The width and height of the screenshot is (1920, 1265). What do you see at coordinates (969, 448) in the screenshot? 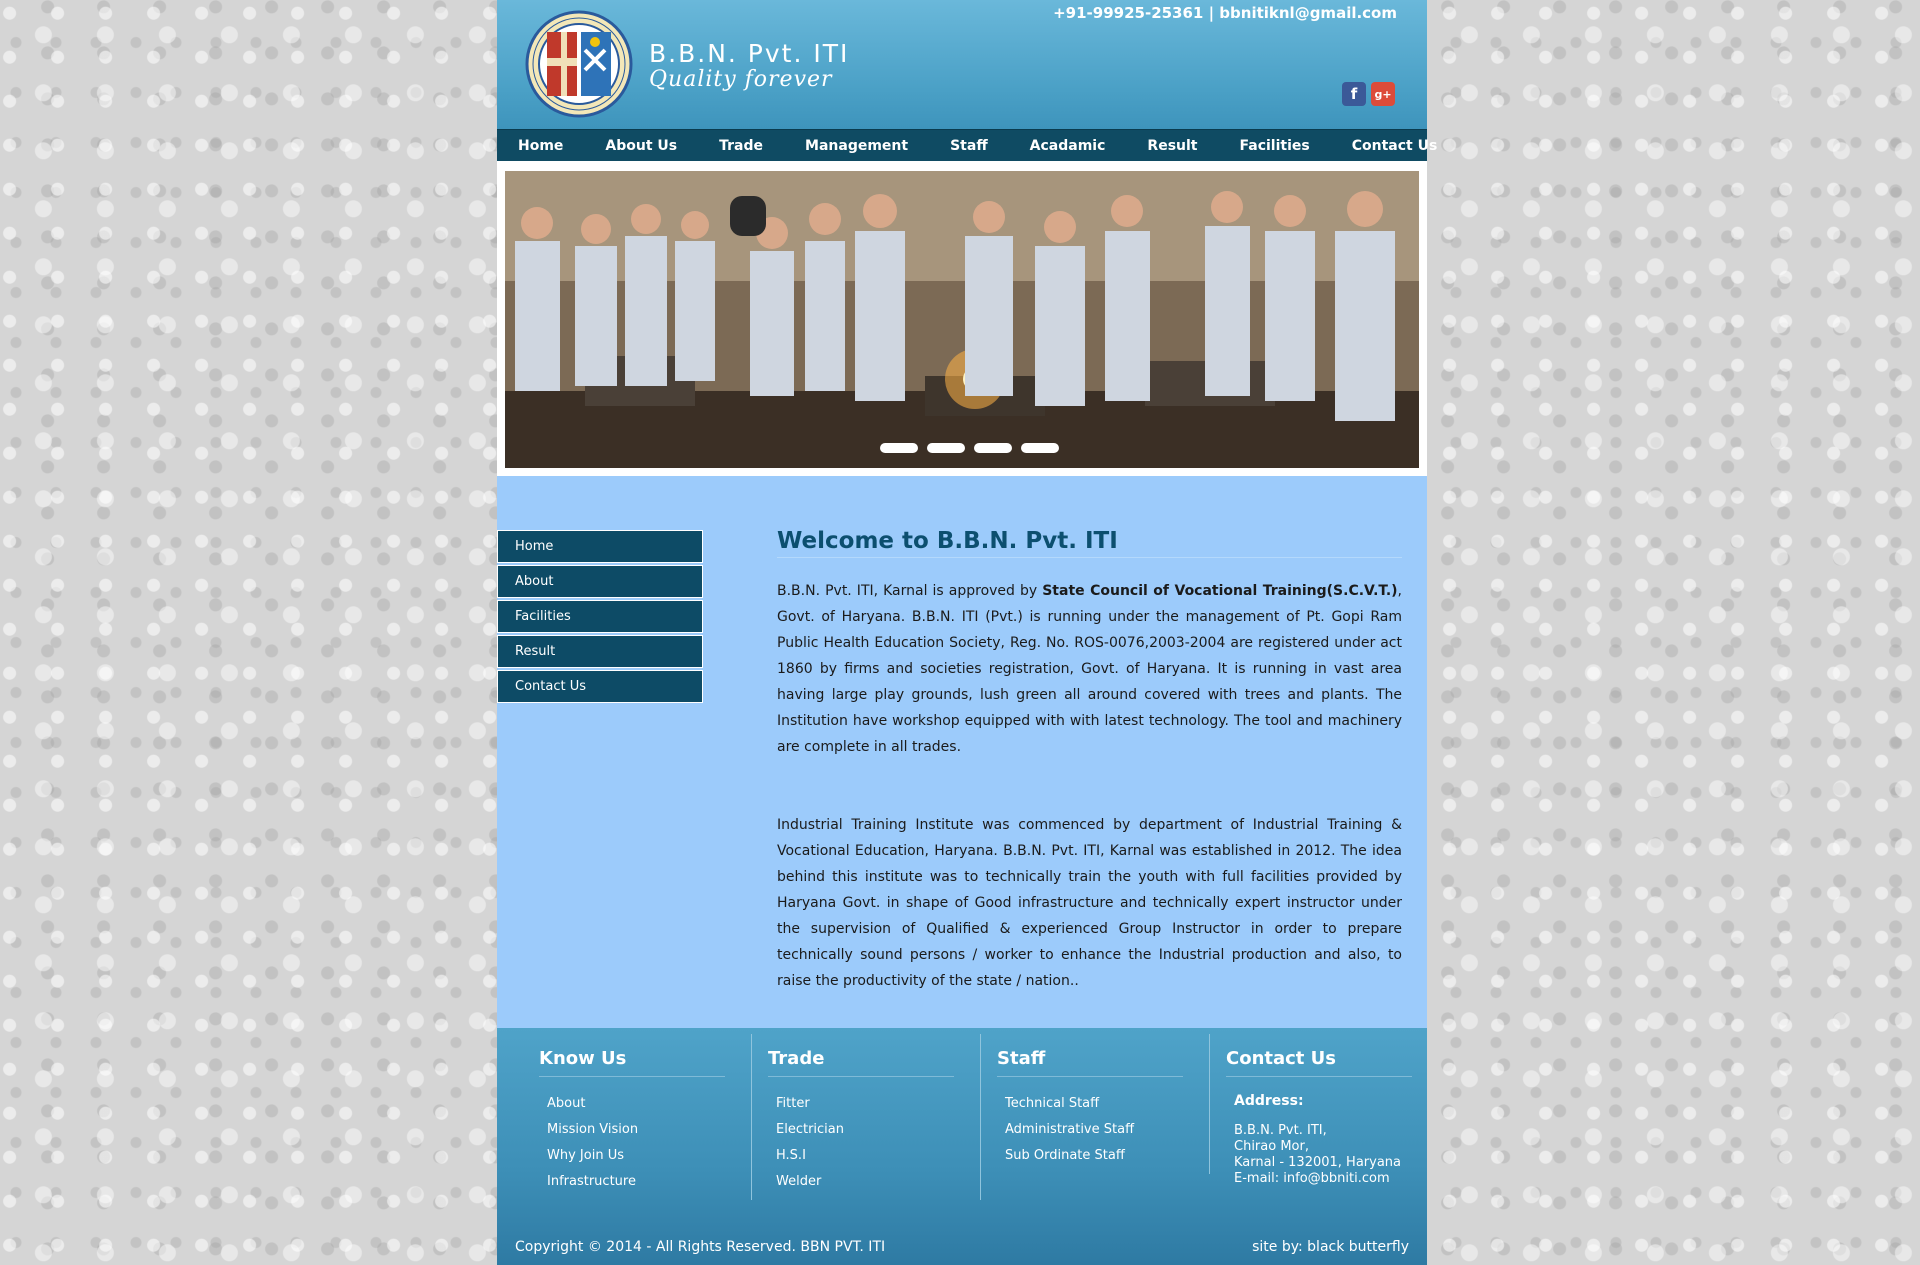
I see `slider-dots` at bounding box center [969, 448].